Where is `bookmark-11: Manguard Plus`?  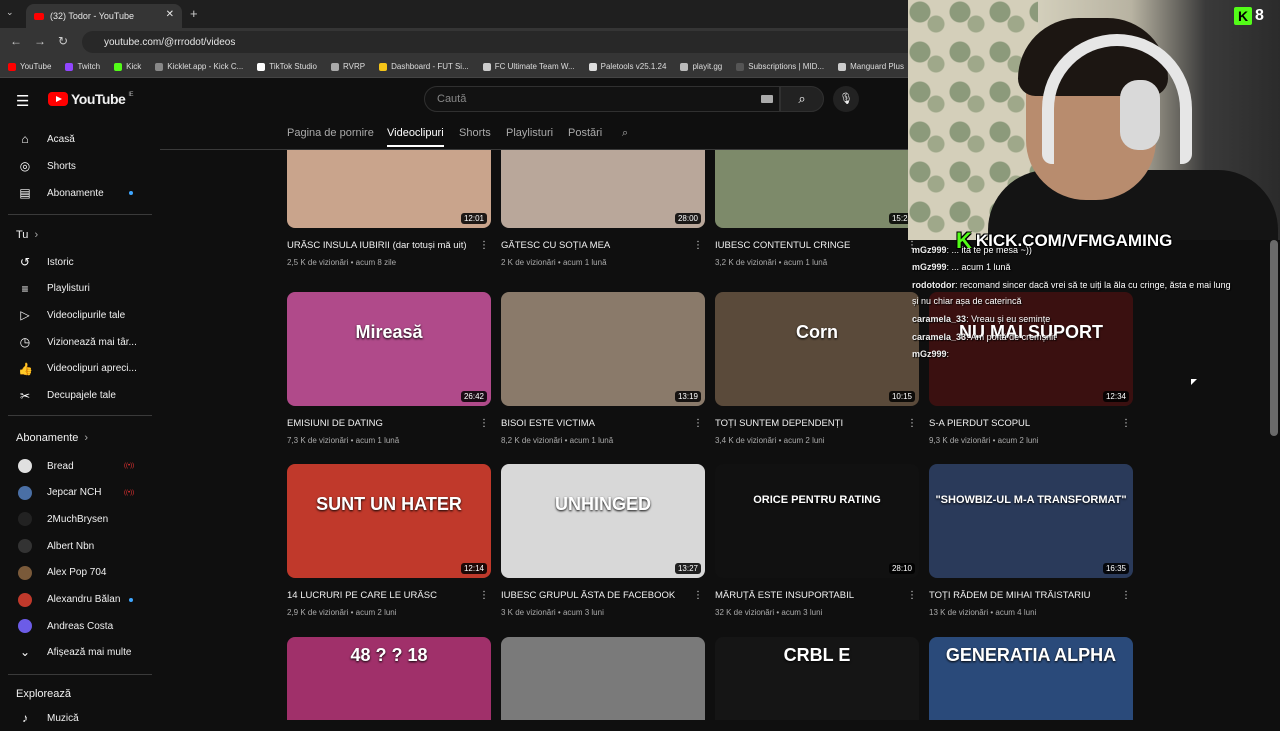 bookmark-11: Manguard Plus is located at coordinates (871, 66).